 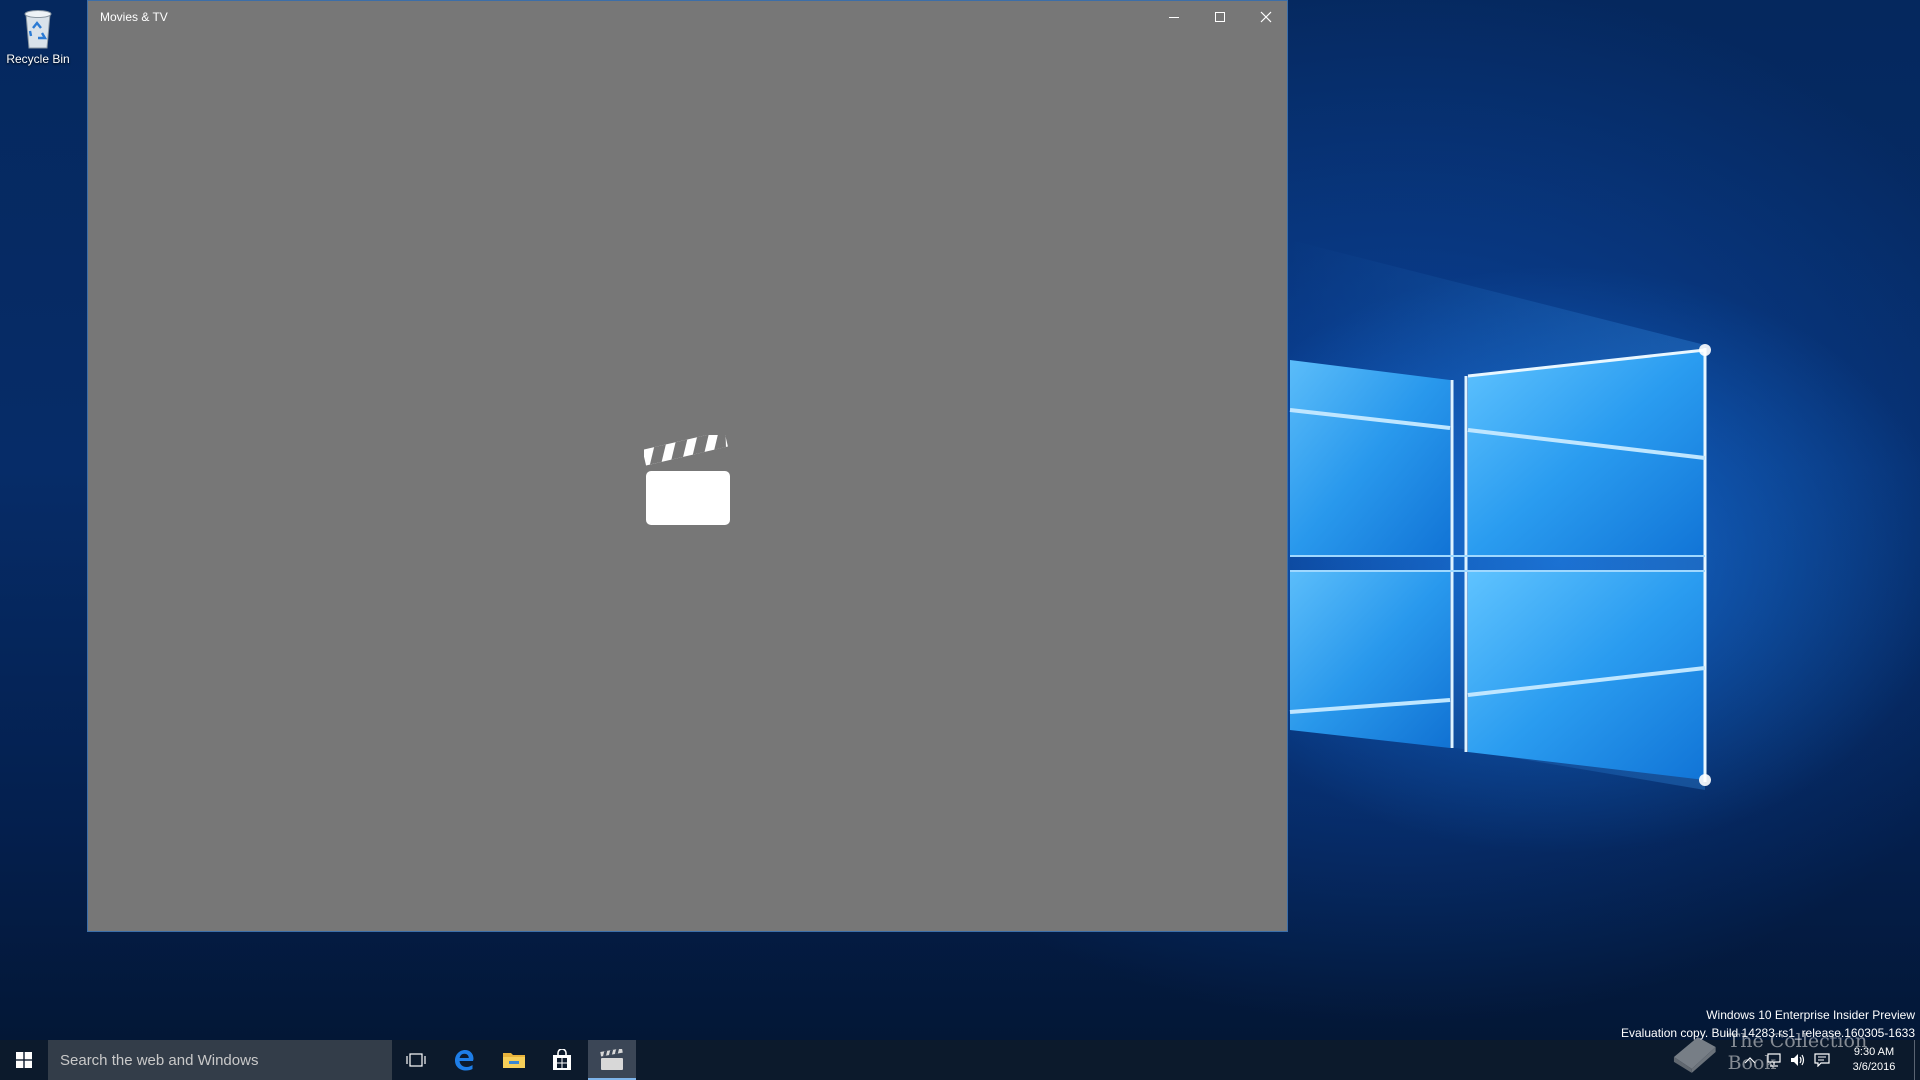 I want to click on edge-taskbar-button, so click(x=464, y=1060).